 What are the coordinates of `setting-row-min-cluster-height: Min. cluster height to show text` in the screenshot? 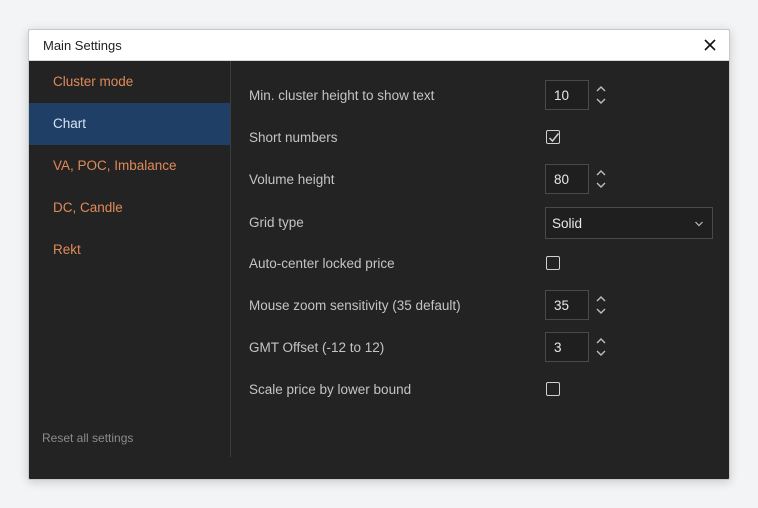 It's located at (489, 97).